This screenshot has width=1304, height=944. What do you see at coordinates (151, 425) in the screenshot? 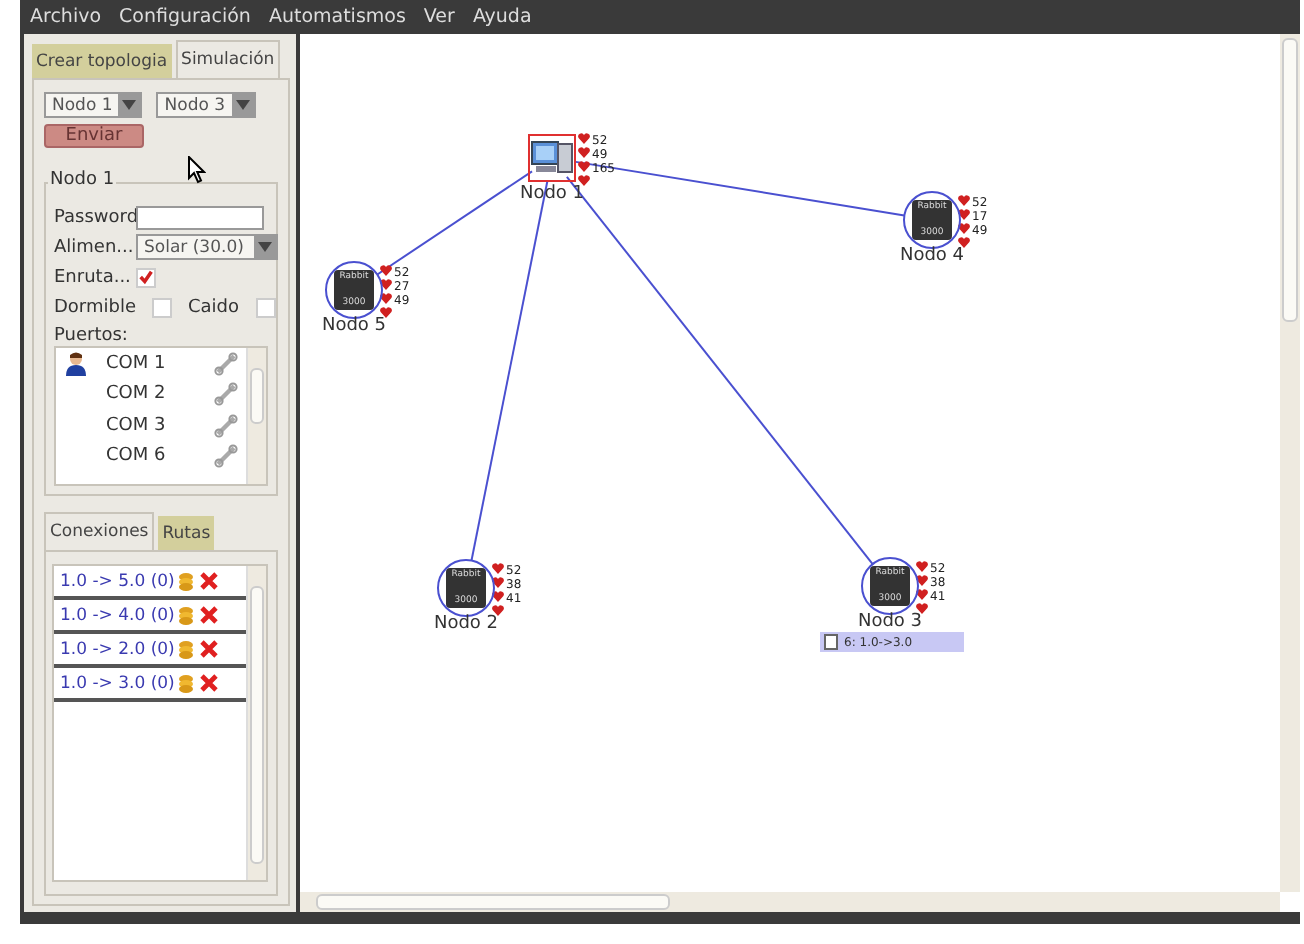
I see `list-item: COM 3` at bounding box center [151, 425].